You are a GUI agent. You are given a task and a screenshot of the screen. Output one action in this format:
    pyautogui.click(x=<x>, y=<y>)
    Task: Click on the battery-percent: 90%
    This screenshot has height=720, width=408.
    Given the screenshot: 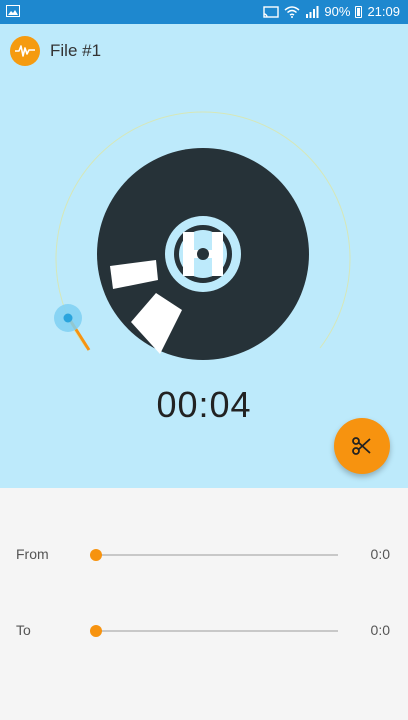 What is the action you would take?
    pyautogui.click(x=337, y=11)
    